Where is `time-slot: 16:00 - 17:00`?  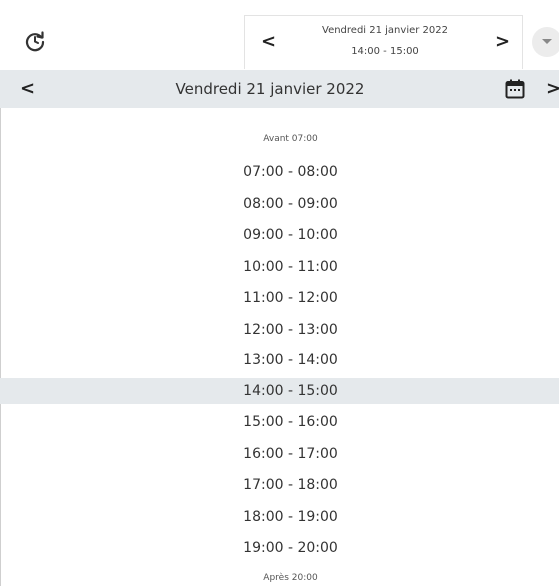 time-slot: 16:00 - 17:00 is located at coordinates (279, 454).